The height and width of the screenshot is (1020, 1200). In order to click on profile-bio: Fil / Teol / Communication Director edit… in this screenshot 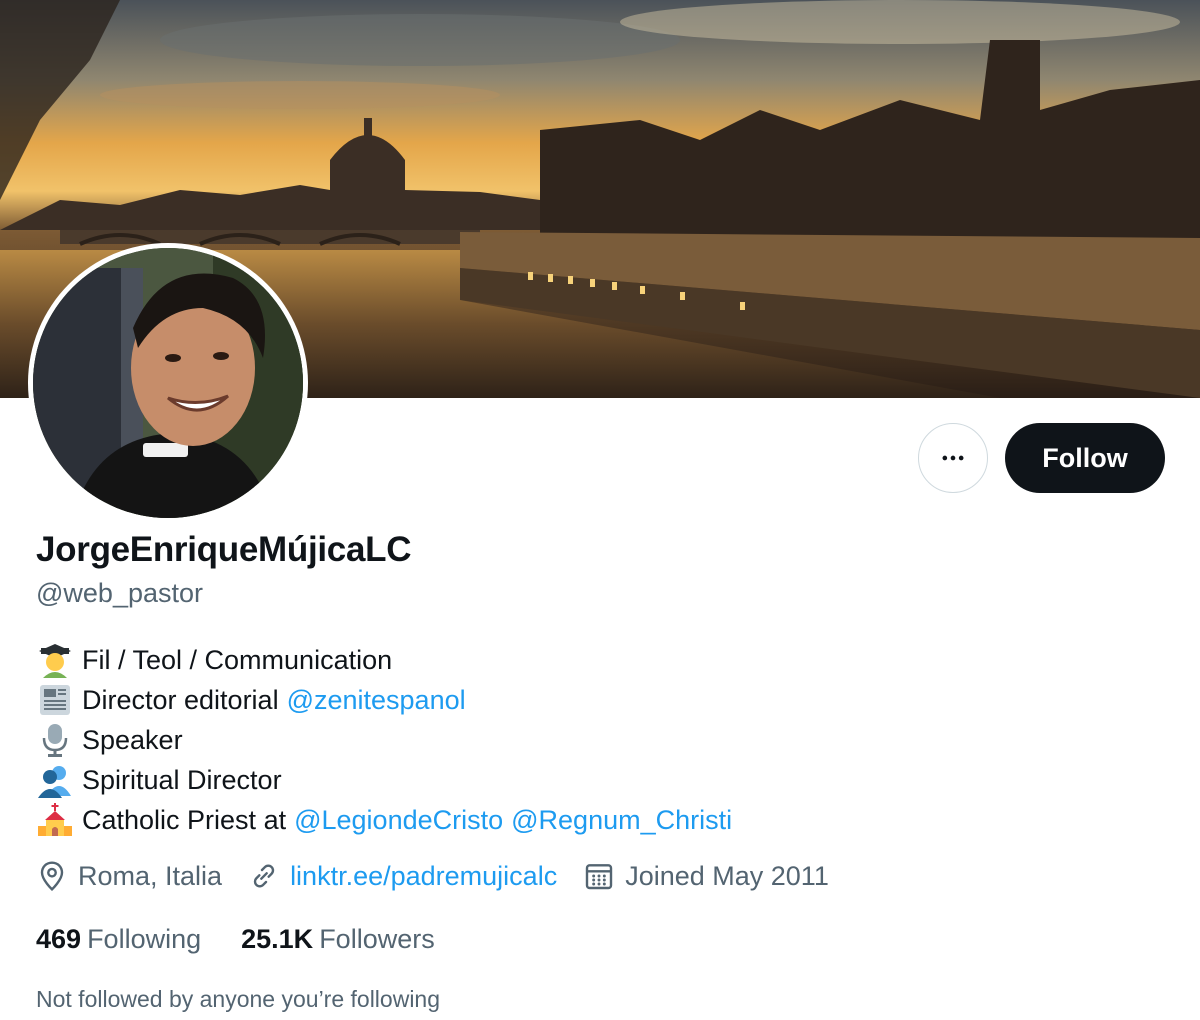, I will do `click(384, 740)`.